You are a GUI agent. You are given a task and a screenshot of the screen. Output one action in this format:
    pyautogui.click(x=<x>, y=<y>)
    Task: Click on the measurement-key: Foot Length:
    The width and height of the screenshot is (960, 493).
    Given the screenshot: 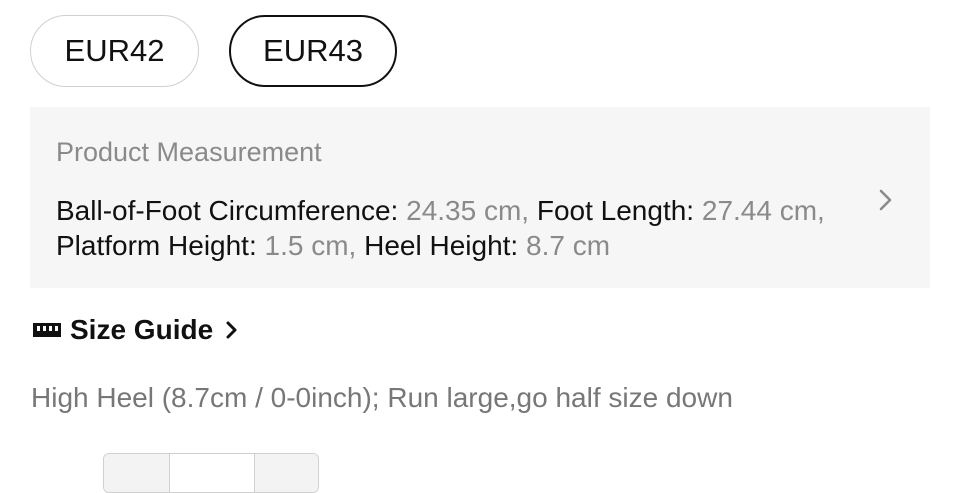 What is the action you would take?
    pyautogui.click(x=615, y=210)
    